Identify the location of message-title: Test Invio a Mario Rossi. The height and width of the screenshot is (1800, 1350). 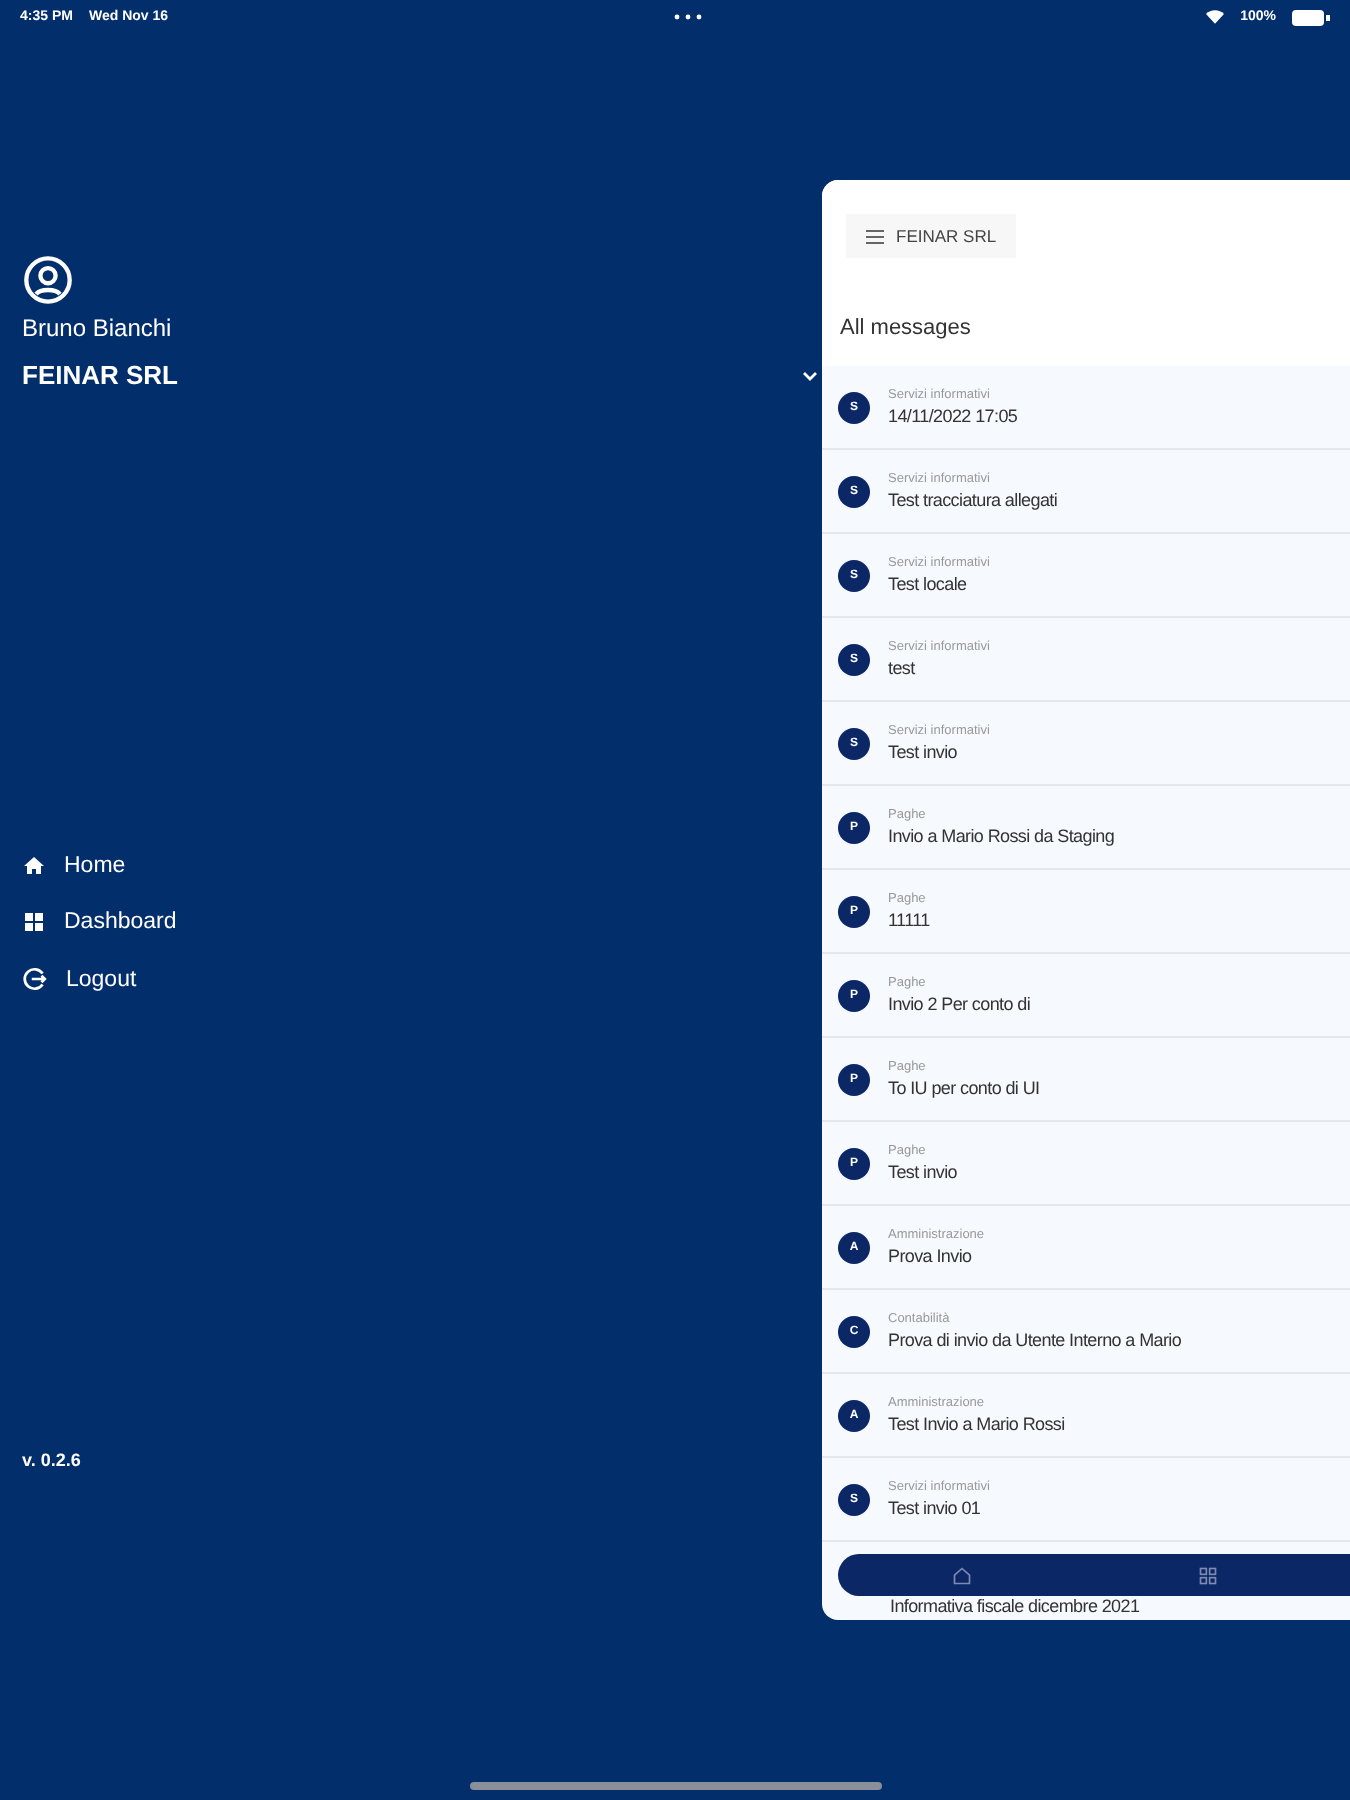
(976, 1424).